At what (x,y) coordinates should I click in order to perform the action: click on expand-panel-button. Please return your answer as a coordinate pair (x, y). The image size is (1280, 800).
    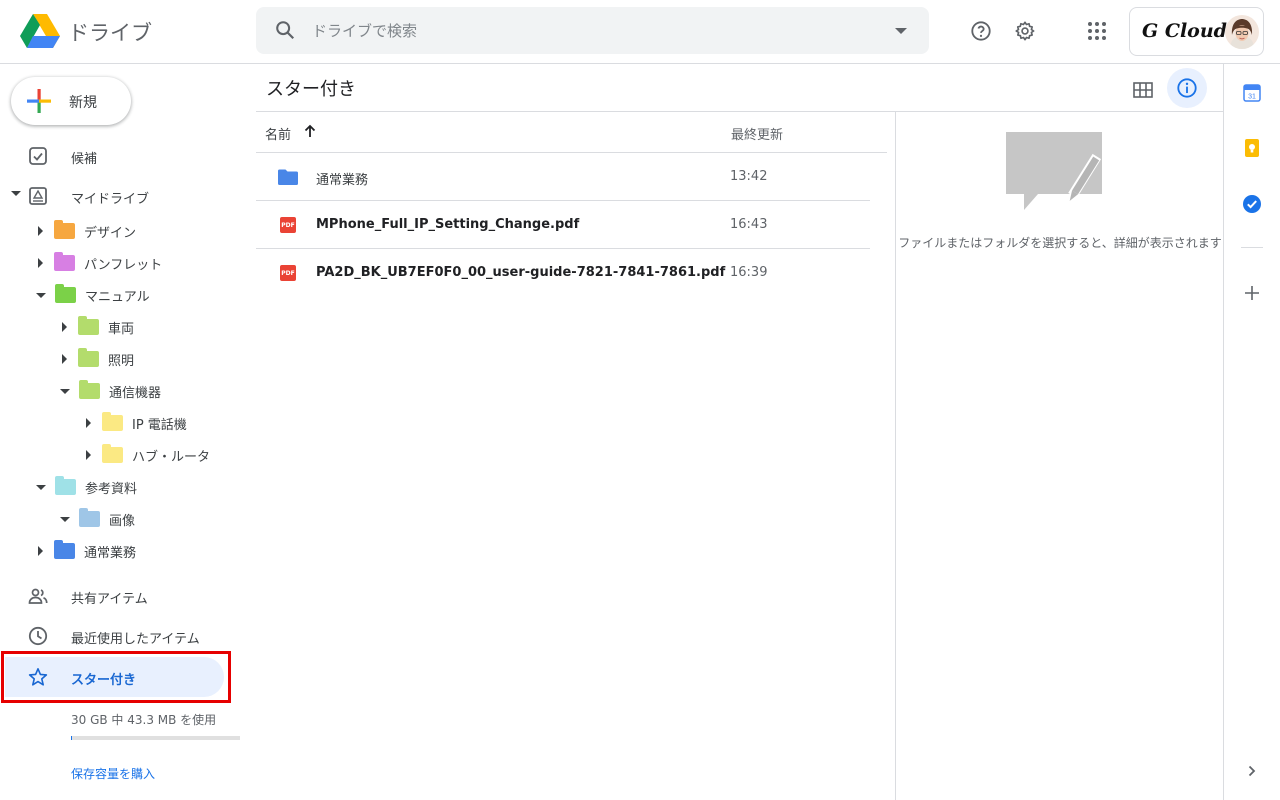
    Looking at the image, I should click on (1252, 771).